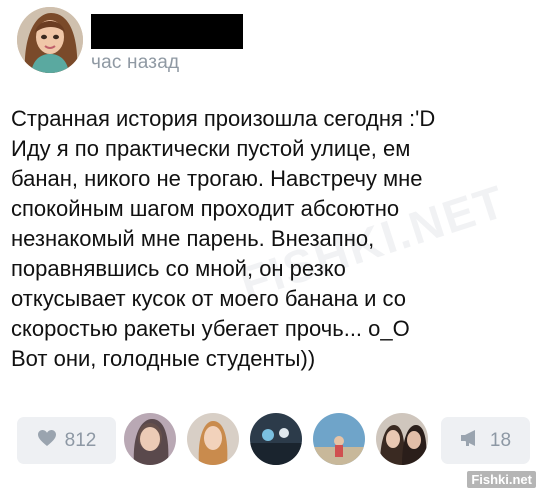 The width and height of the screenshot is (540, 490). What do you see at coordinates (47, 441) in the screenshot?
I see `heart-icon` at bounding box center [47, 441].